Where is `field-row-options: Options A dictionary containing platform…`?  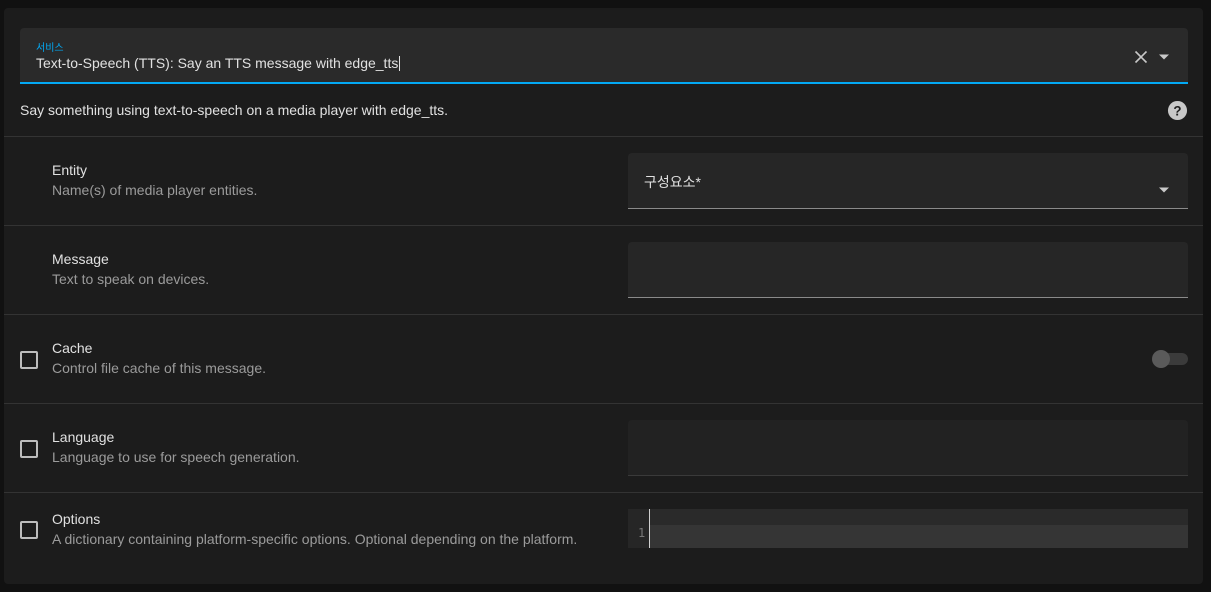
field-row-options: Options A dictionary containing platform… is located at coordinates (603, 537).